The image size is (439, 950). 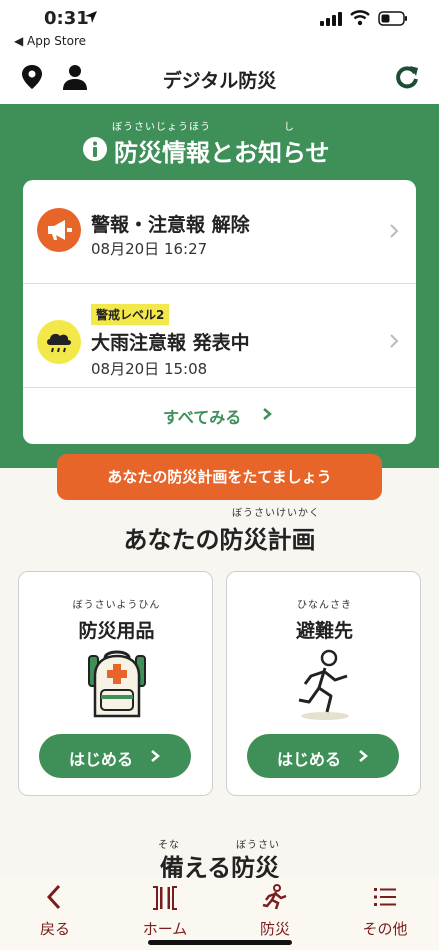 I want to click on menu-list-icon, so click(x=385, y=897).